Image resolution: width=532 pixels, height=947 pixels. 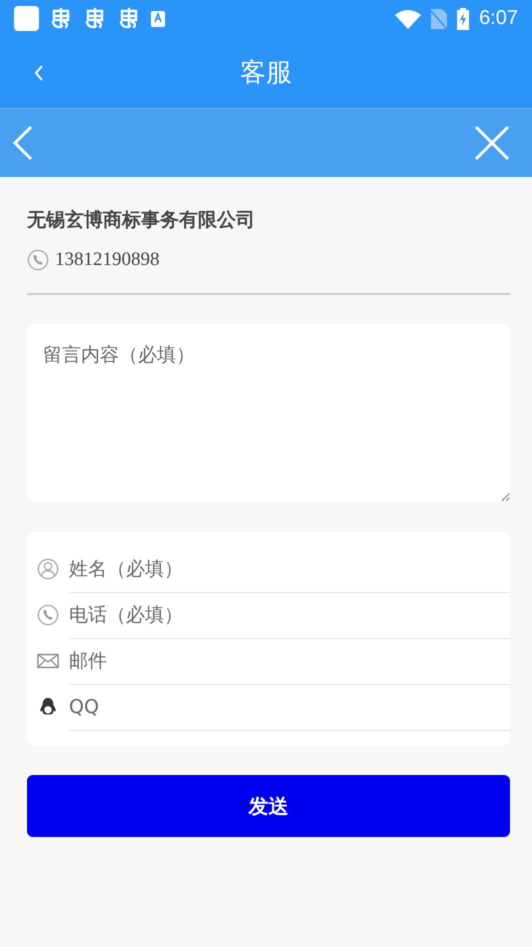 I want to click on company-name: 无锡玄博商标事务有限公司, so click(x=141, y=220).